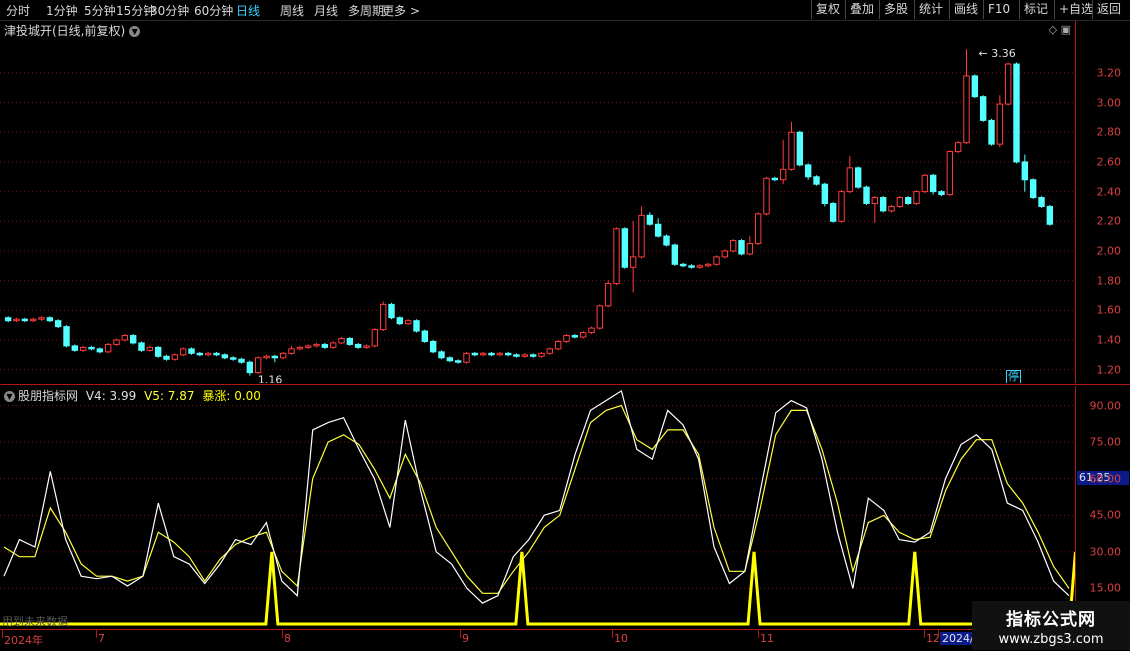  Describe the element at coordinates (169, 10) in the screenshot. I see `period-4: 30分钟` at that location.